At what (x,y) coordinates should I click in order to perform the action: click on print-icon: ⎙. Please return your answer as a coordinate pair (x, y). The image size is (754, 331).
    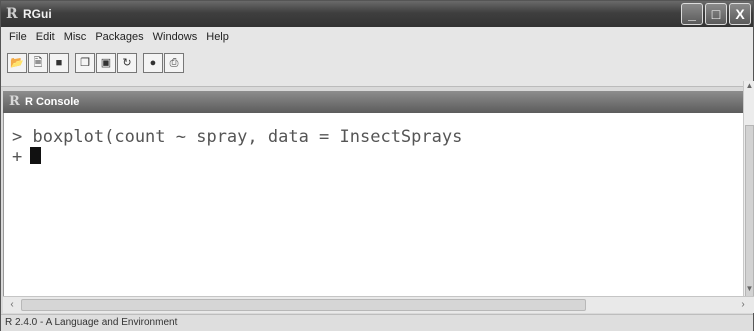
    Looking at the image, I should click on (174, 63).